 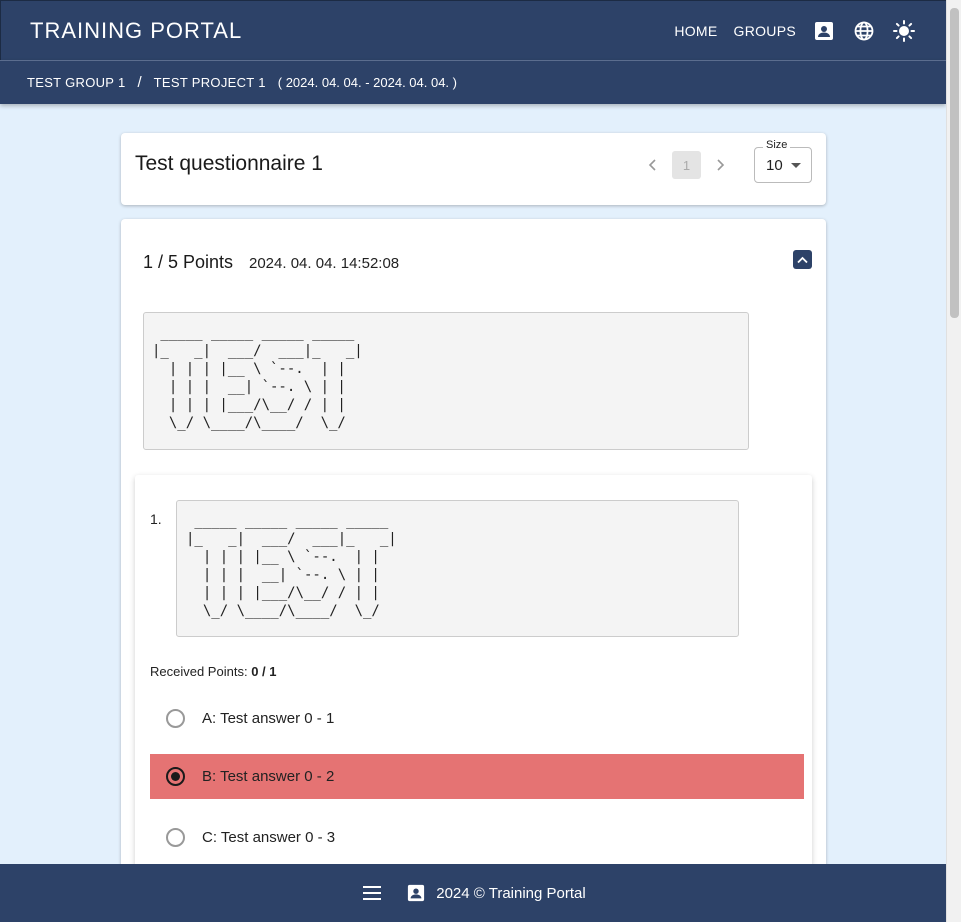 I want to click on footer: 2024 © Training Portal, so click(x=473, y=893).